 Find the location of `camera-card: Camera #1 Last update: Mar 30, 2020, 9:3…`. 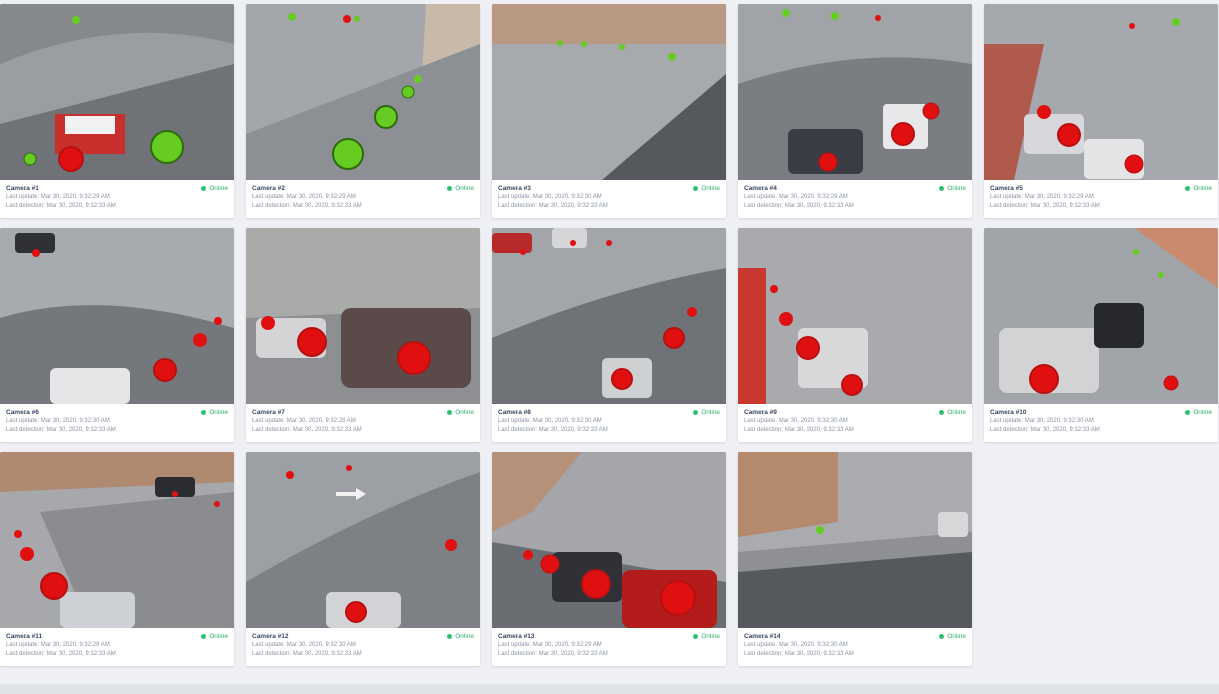

camera-card: Camera #1 Last update: Mar 30, 2020, 9:3… is located at coordinates (117, 111).